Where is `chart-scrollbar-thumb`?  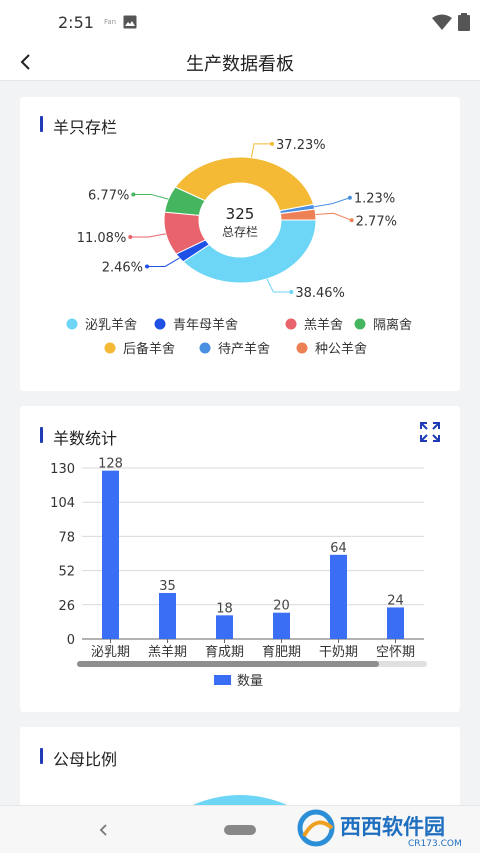 chart-scrollbar-thumb is located at coordinates (228, 664).